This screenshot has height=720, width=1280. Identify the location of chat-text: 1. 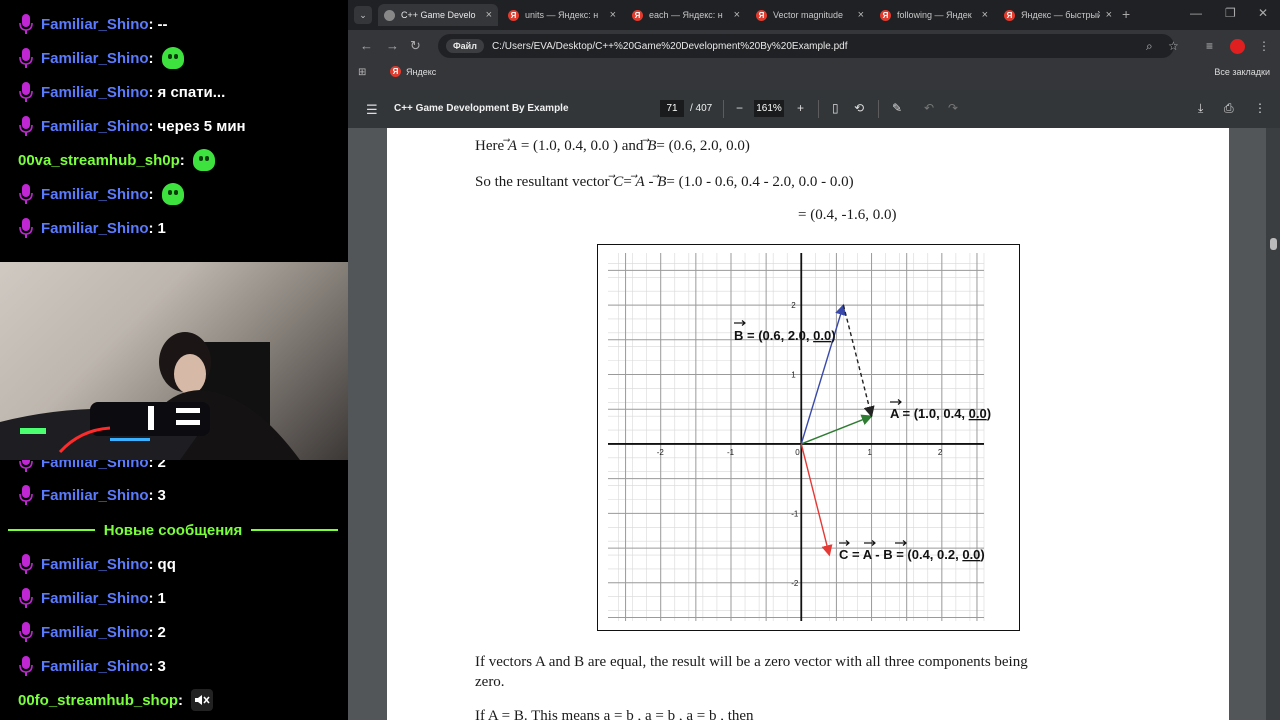
(161, 228).